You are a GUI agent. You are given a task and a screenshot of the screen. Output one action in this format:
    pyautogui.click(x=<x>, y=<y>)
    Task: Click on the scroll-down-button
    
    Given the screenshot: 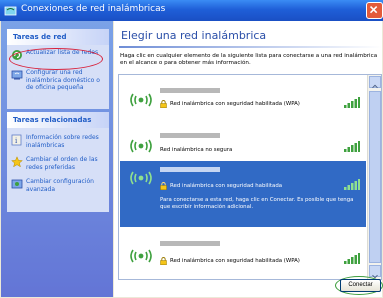 What is the action you would take?
    pyautogui.click(x=375, y=272)
    